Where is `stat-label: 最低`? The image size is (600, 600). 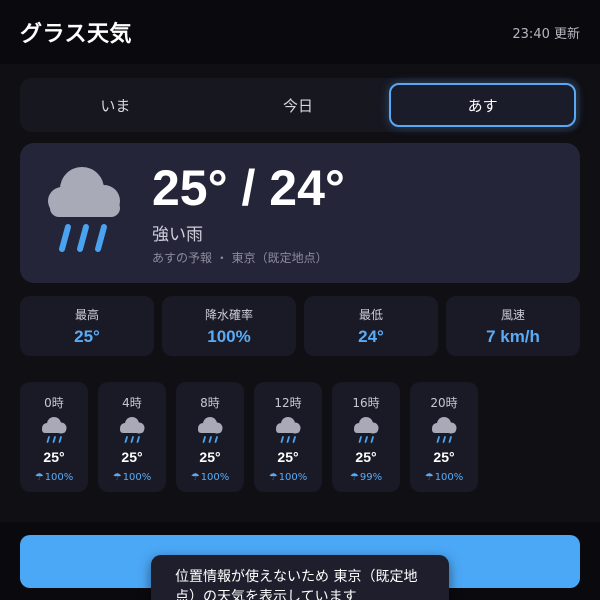
stat-label: 最低 is located at coordinates (370, 314).